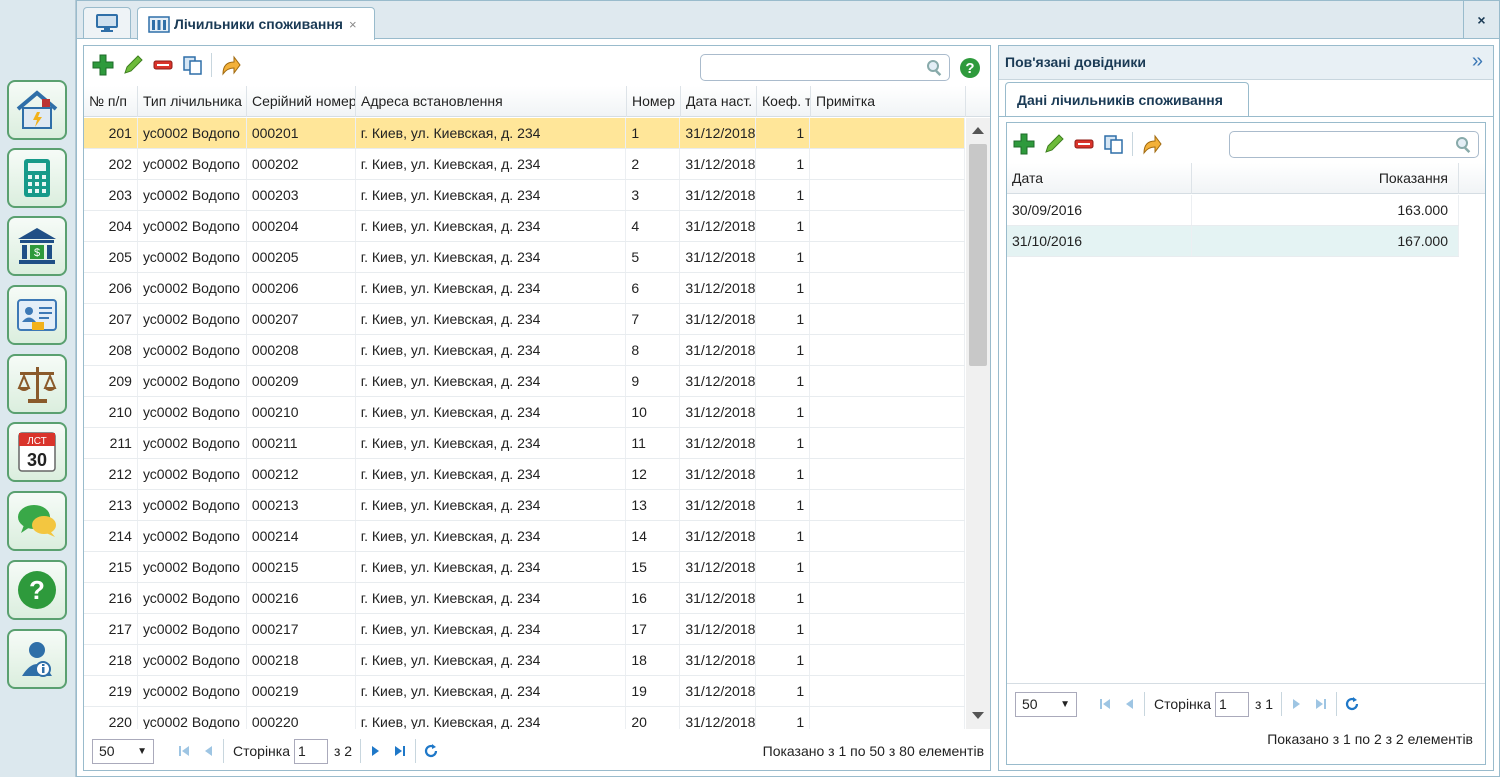 The width and height of the screenshot is (1500, 777). Describe the element at coordinates (978, 423) in the screenshot. I see `meters-grid-scrollbar` at that location.